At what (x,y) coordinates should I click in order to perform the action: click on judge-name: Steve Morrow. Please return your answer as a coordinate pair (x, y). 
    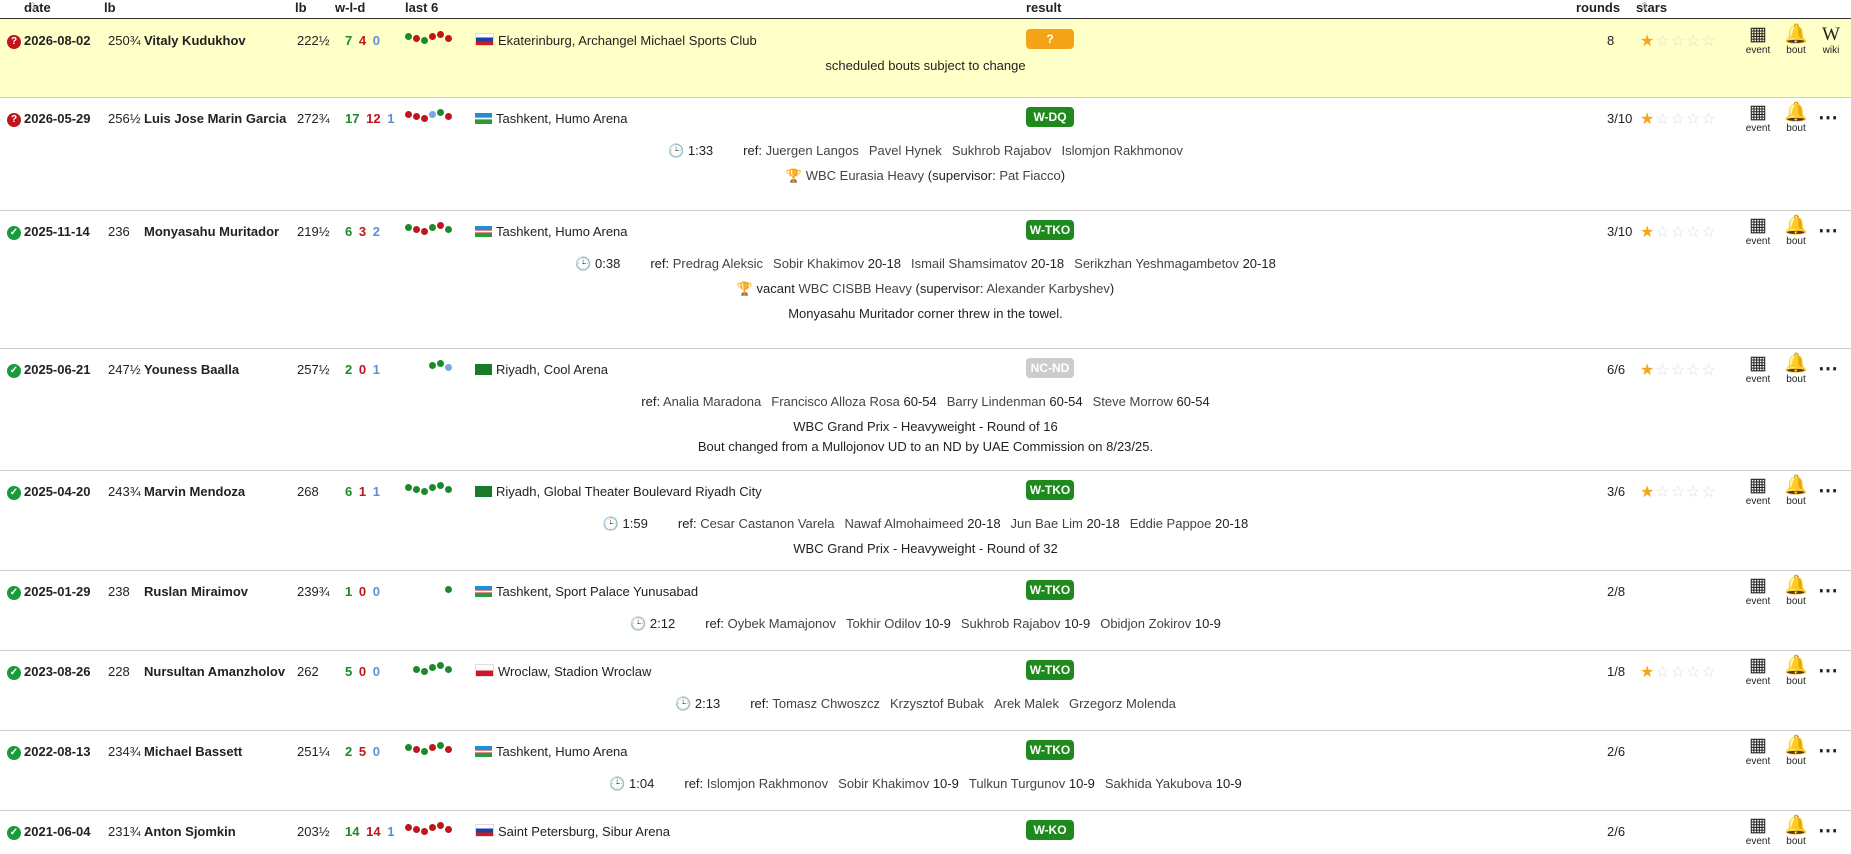
    Looking at the image, I should click on (1133, 401).